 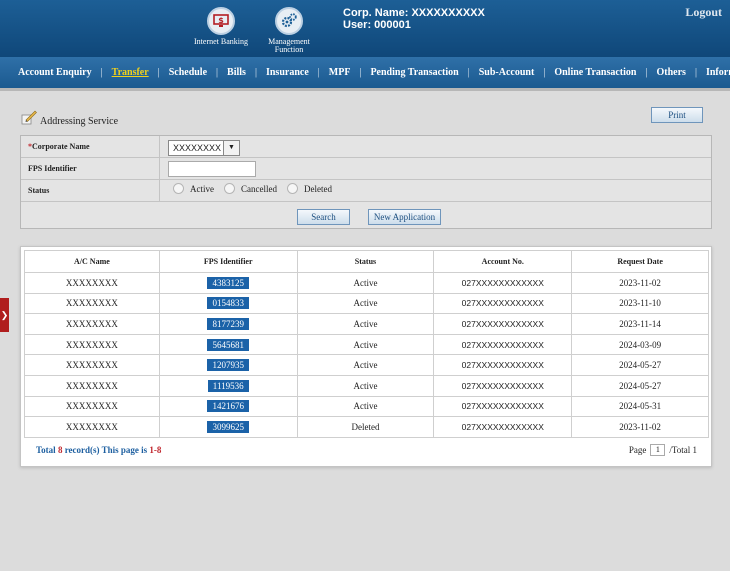 I want to click on corp-info: Corp. Name: XXXXXXXXXX User: 000001, so click(x=414, y=19).